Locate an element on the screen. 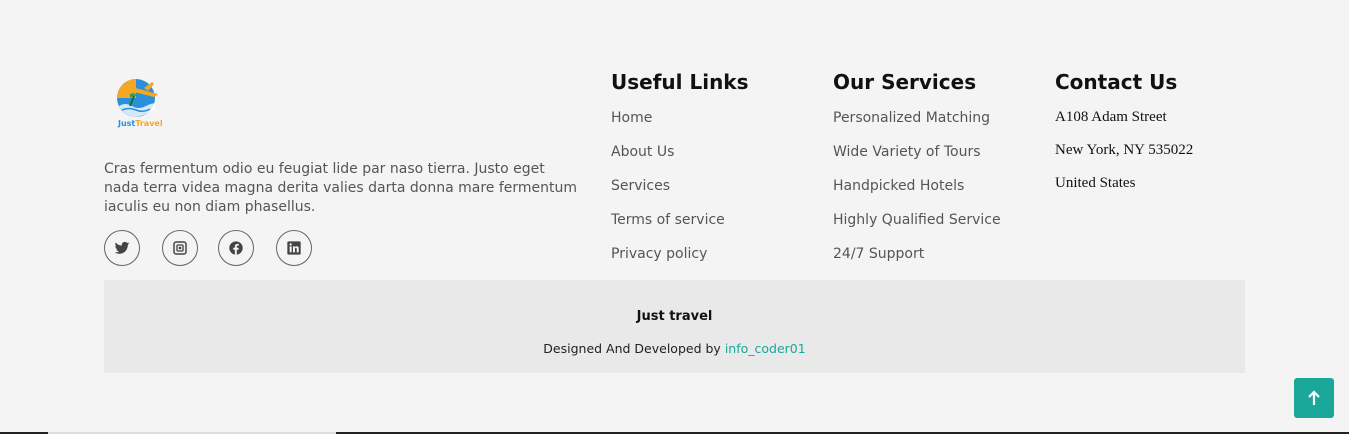 The height and width of the screenshot is (434, 1349). instagram-icon is located at coordinates (180, 248).